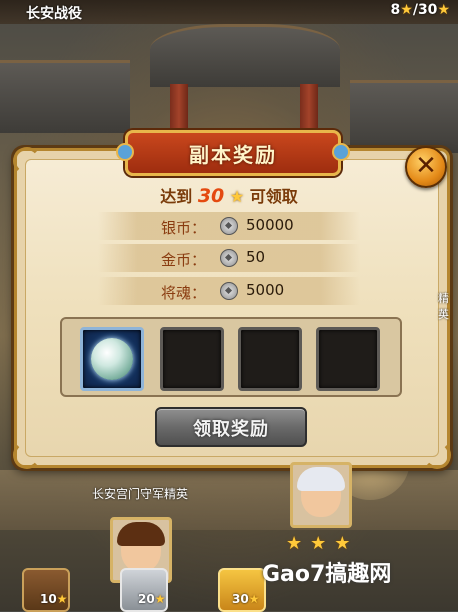  Describe the element at coordinates (183, 260) in the screenshot. I see `reward-label: 金币：` at that location.